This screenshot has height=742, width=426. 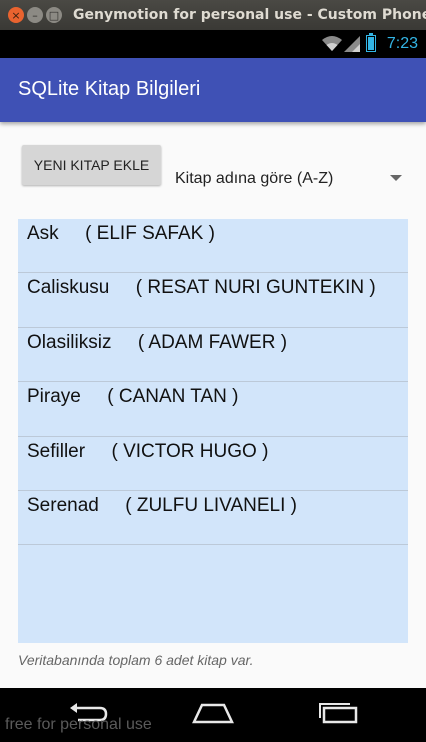 What do you see at coordinates (213, 355) in the screenshot?
I see `list-item: Olasiliksiz ( ADAM FAWER )` at bounding box center [213, 355].